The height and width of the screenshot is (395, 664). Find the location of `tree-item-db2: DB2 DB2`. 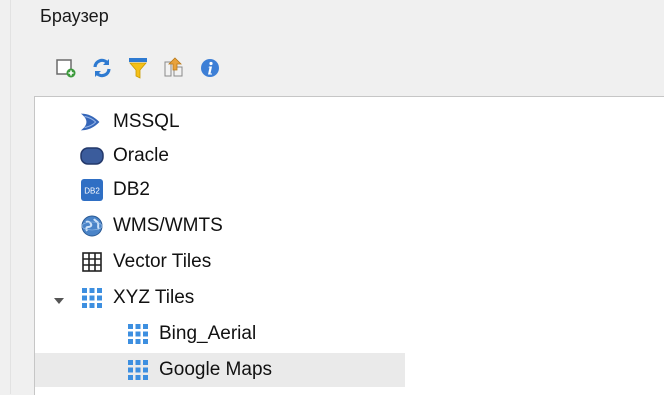

tree-item-db2: DB2 DB2 is located at coordinates (114, 190).